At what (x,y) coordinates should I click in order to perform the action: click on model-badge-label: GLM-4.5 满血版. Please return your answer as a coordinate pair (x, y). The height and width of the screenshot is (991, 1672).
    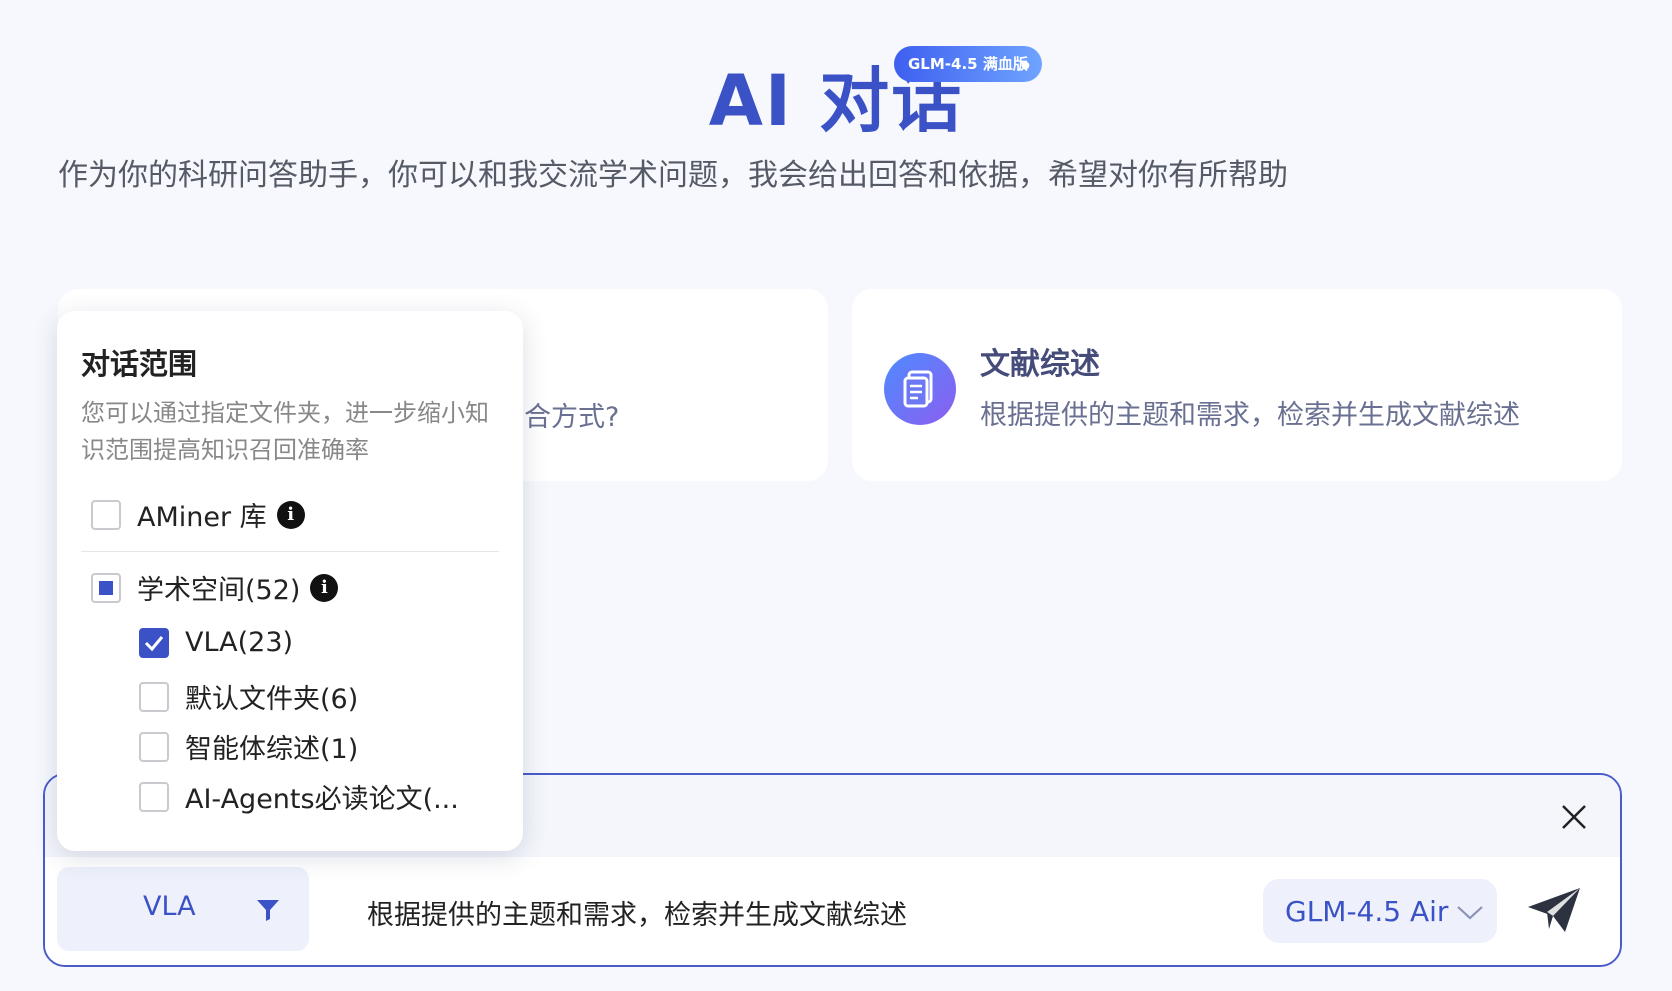
    Looking at the image, I should click on (968, 64).